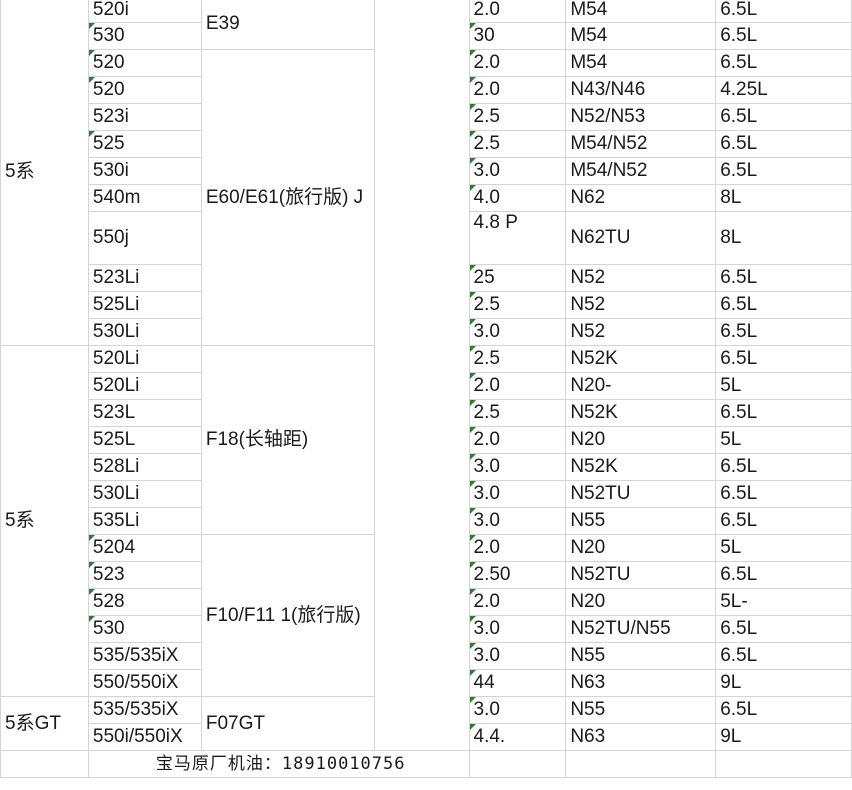  I want to click on model-cell: 528Li, so click(144, 467).